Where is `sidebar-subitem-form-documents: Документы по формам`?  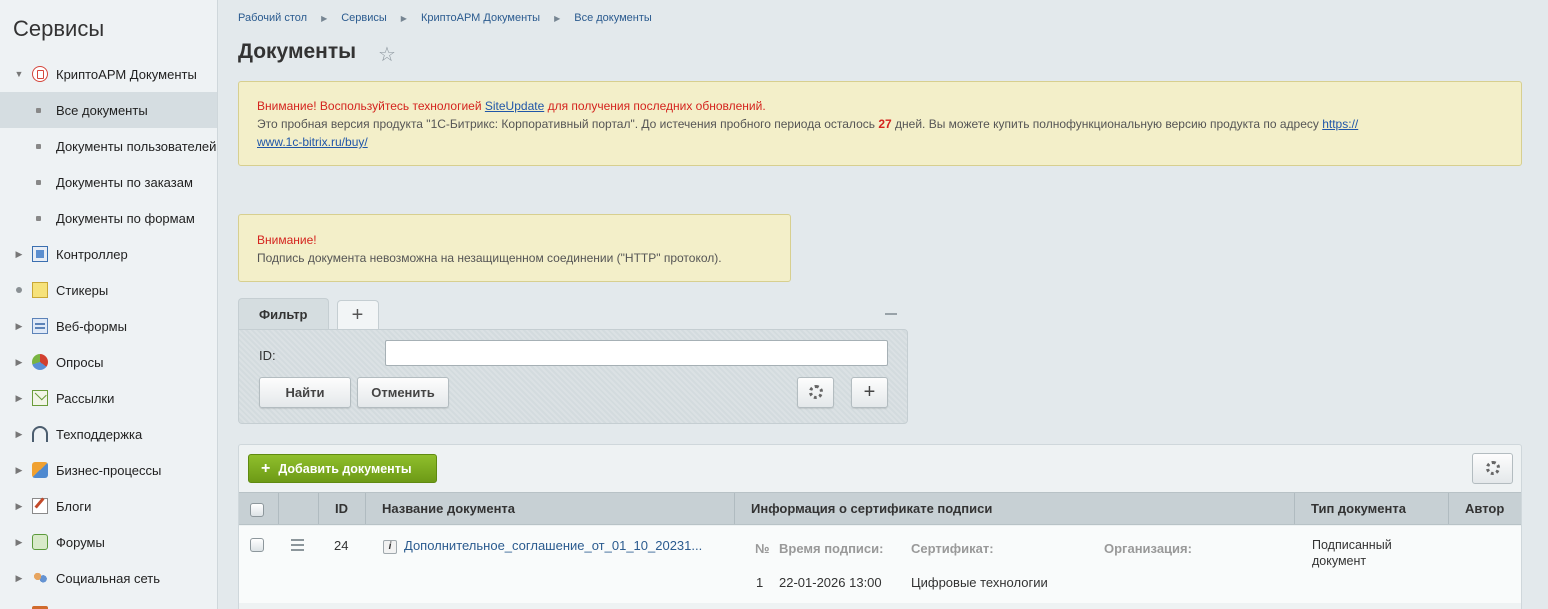 sidebar-subitem-form-documents: Документы по формам is located at coordinates (108, 218).